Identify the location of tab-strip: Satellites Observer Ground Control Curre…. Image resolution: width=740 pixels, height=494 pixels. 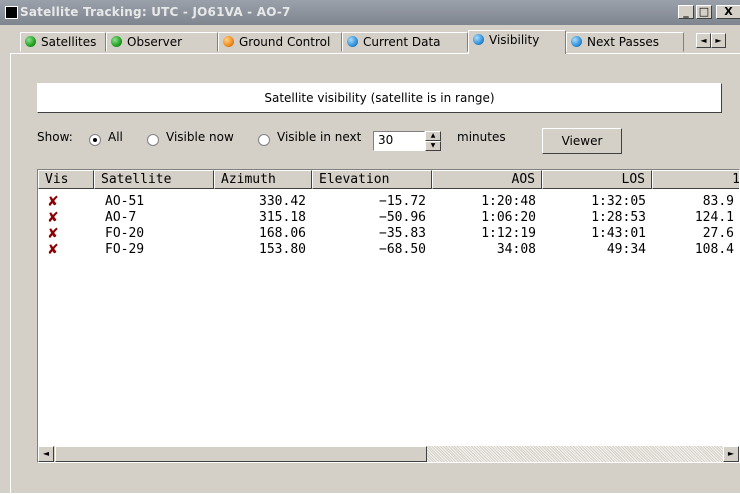
(375, 42).